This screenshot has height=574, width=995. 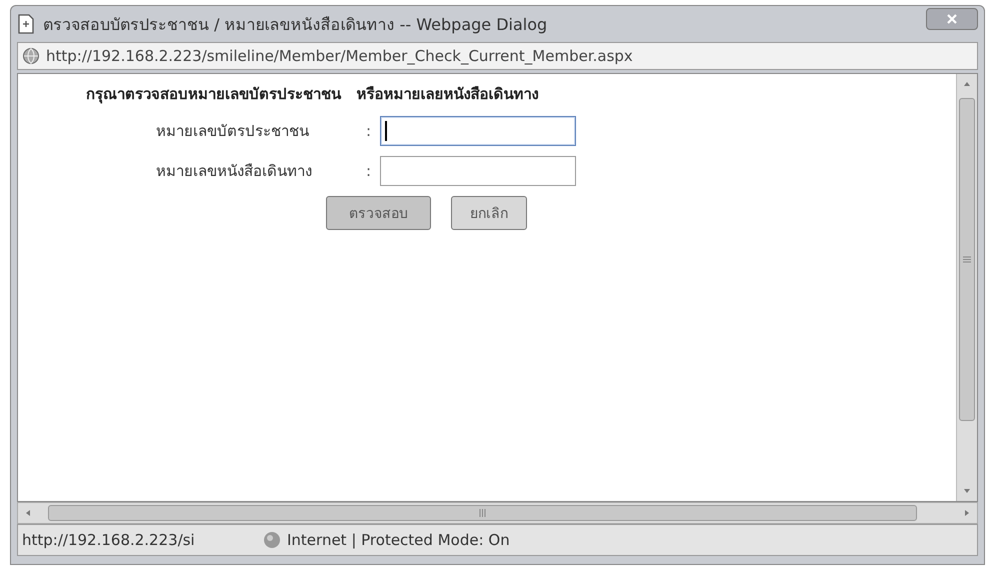 I want to click on field-label: หมายเลขหนังสือเดินทาง, so click(x=234, y=171).